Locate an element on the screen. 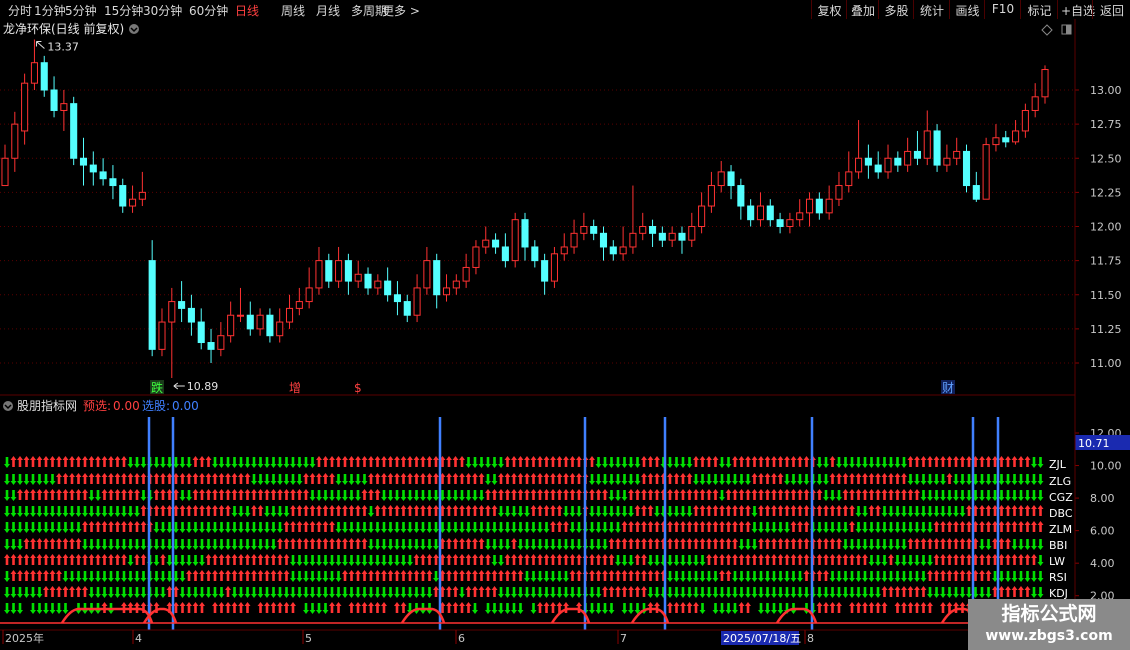  period-tab-10: 更多 > is located at coordinates (401, 10).